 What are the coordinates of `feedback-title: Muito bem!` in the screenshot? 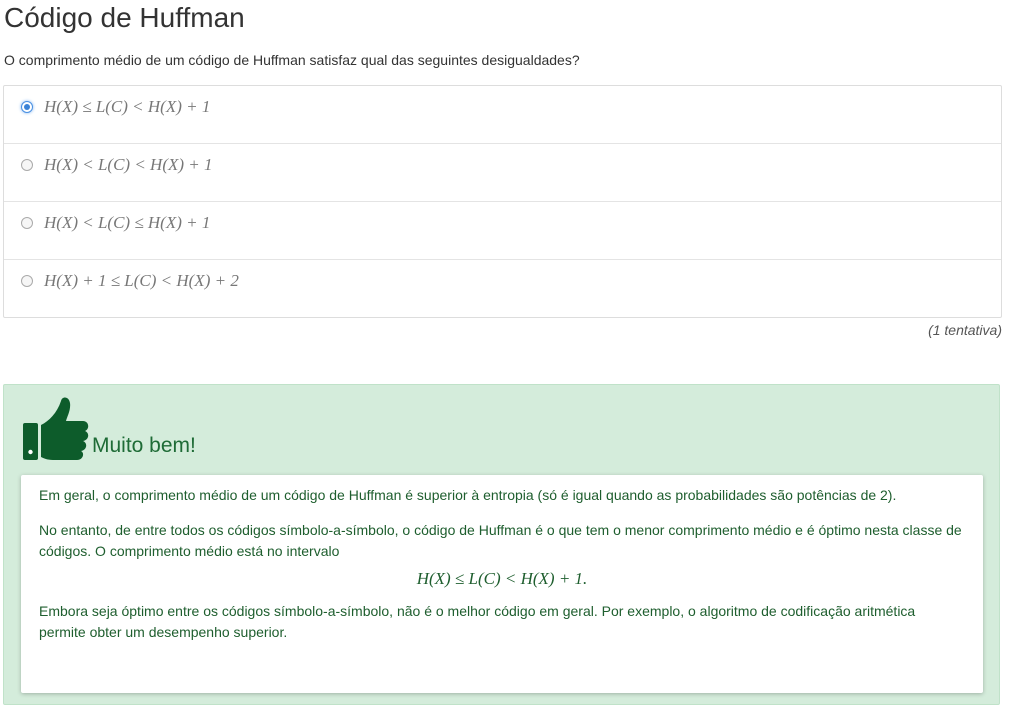 It's located at (144, 445).